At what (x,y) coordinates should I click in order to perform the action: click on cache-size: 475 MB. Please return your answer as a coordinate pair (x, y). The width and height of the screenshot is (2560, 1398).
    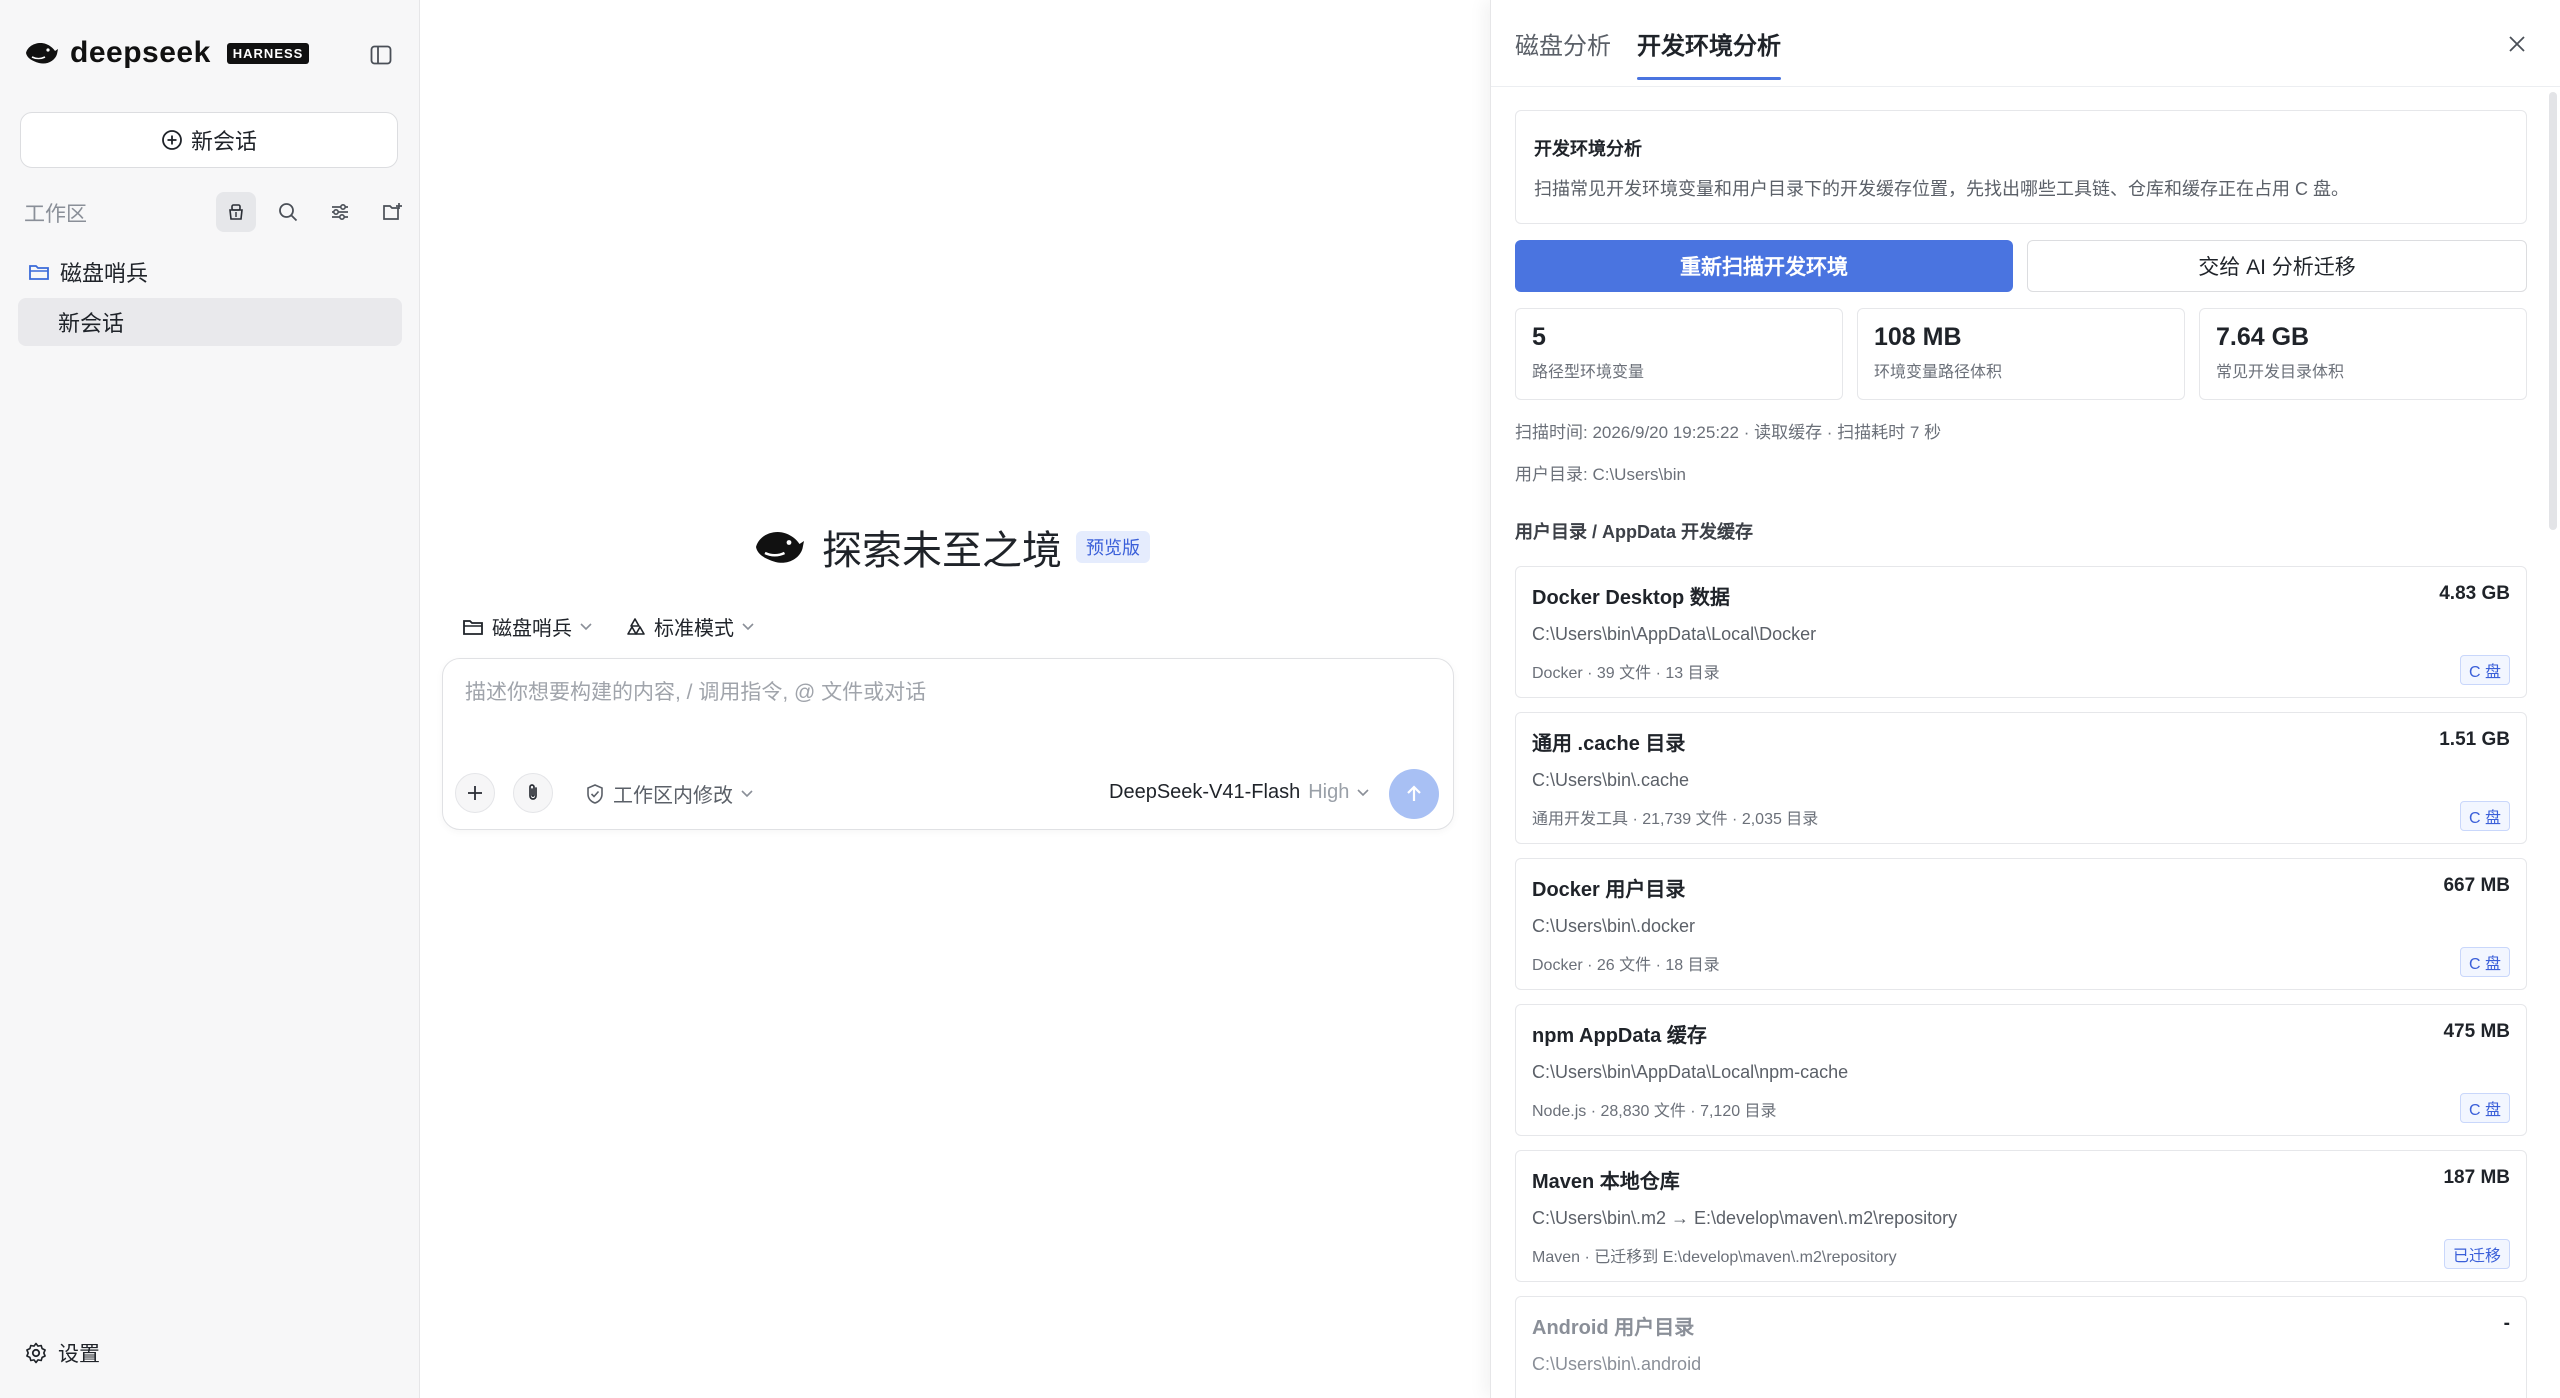
    Looking at the image, I should click on (2476, 1031).